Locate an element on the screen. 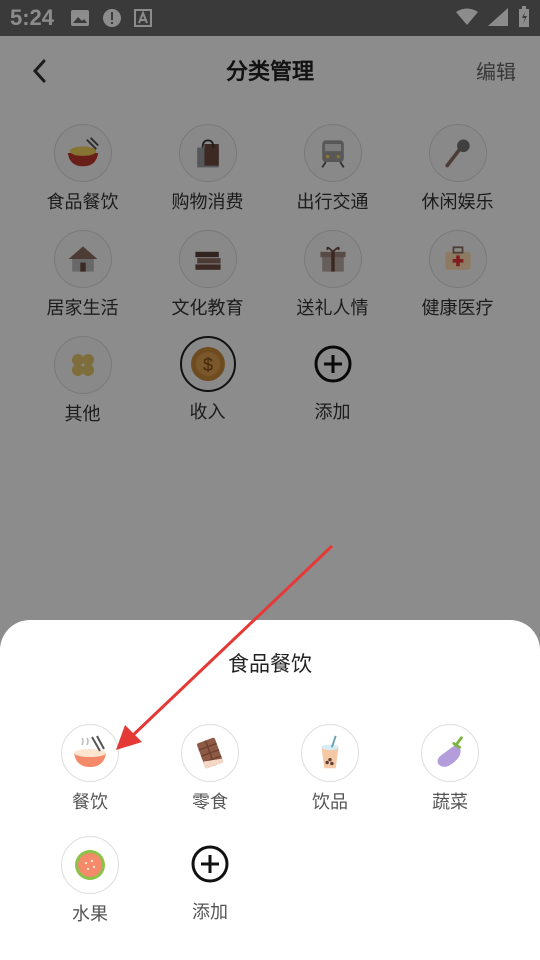 This screenshot has height=960, width=540. noodle-bowl-icon is located at coordinates (90, 751).